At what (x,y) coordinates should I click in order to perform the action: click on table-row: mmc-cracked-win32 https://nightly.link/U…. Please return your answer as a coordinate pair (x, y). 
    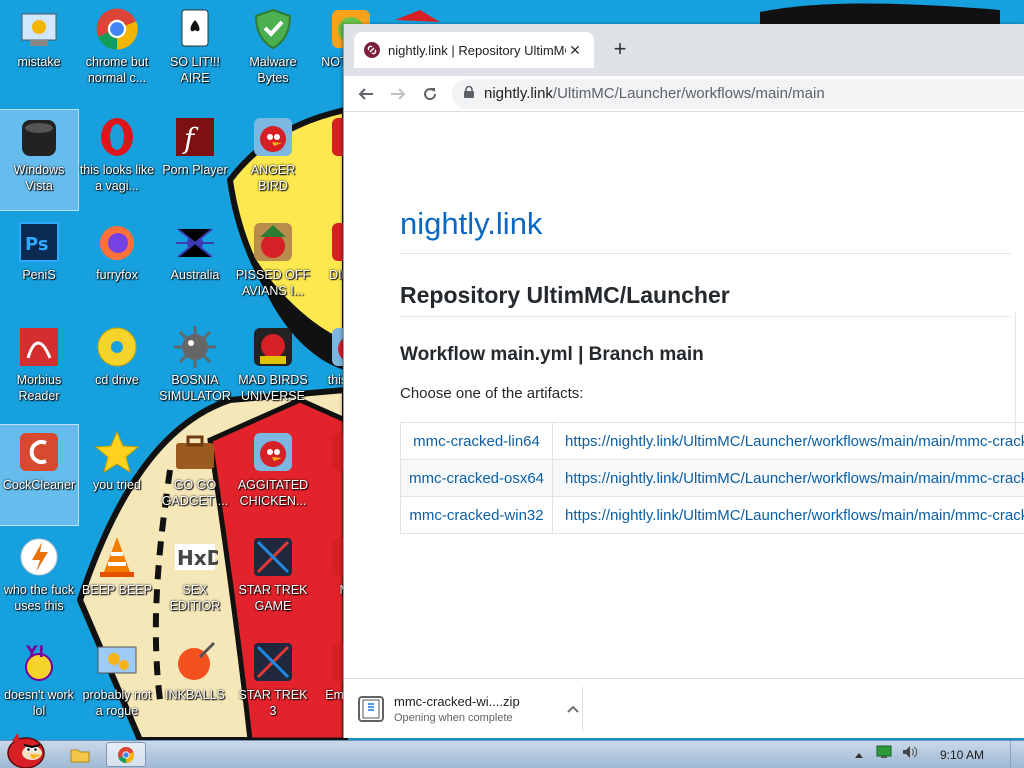
    Looking at the image, I should click on (711, 515).